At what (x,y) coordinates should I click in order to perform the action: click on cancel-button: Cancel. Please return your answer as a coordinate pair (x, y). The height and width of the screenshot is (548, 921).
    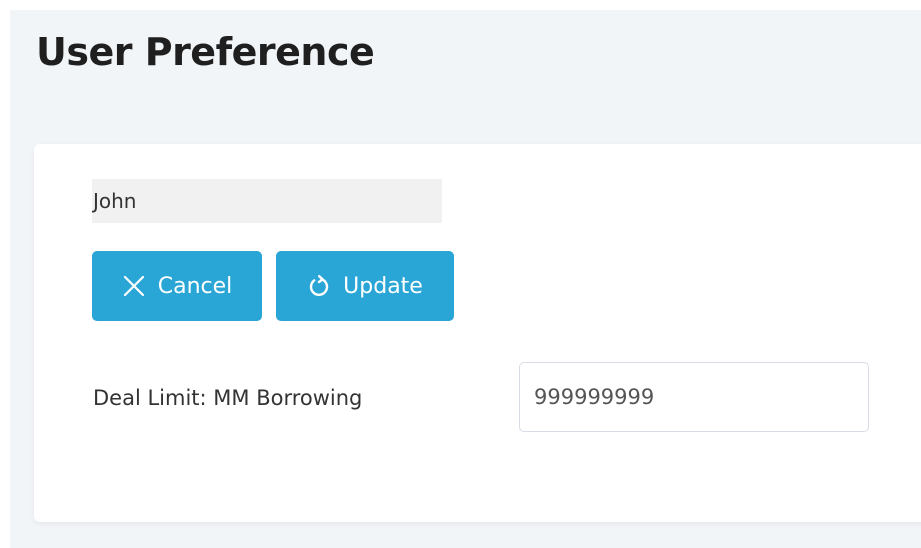
    Looking at the image, I should click on (177, 286).